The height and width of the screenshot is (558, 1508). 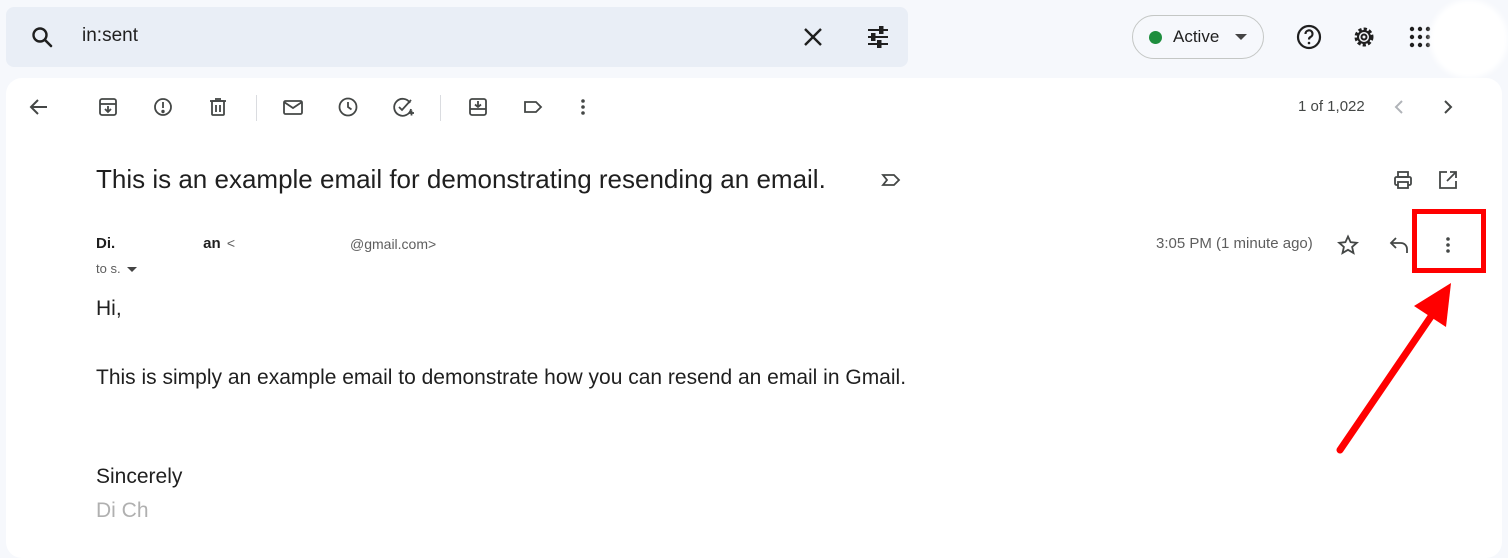 What do you see at coordinates (1448, 107) in the screenshot?
I see `chevron-right-icon` at bounding box center [1448, 107].